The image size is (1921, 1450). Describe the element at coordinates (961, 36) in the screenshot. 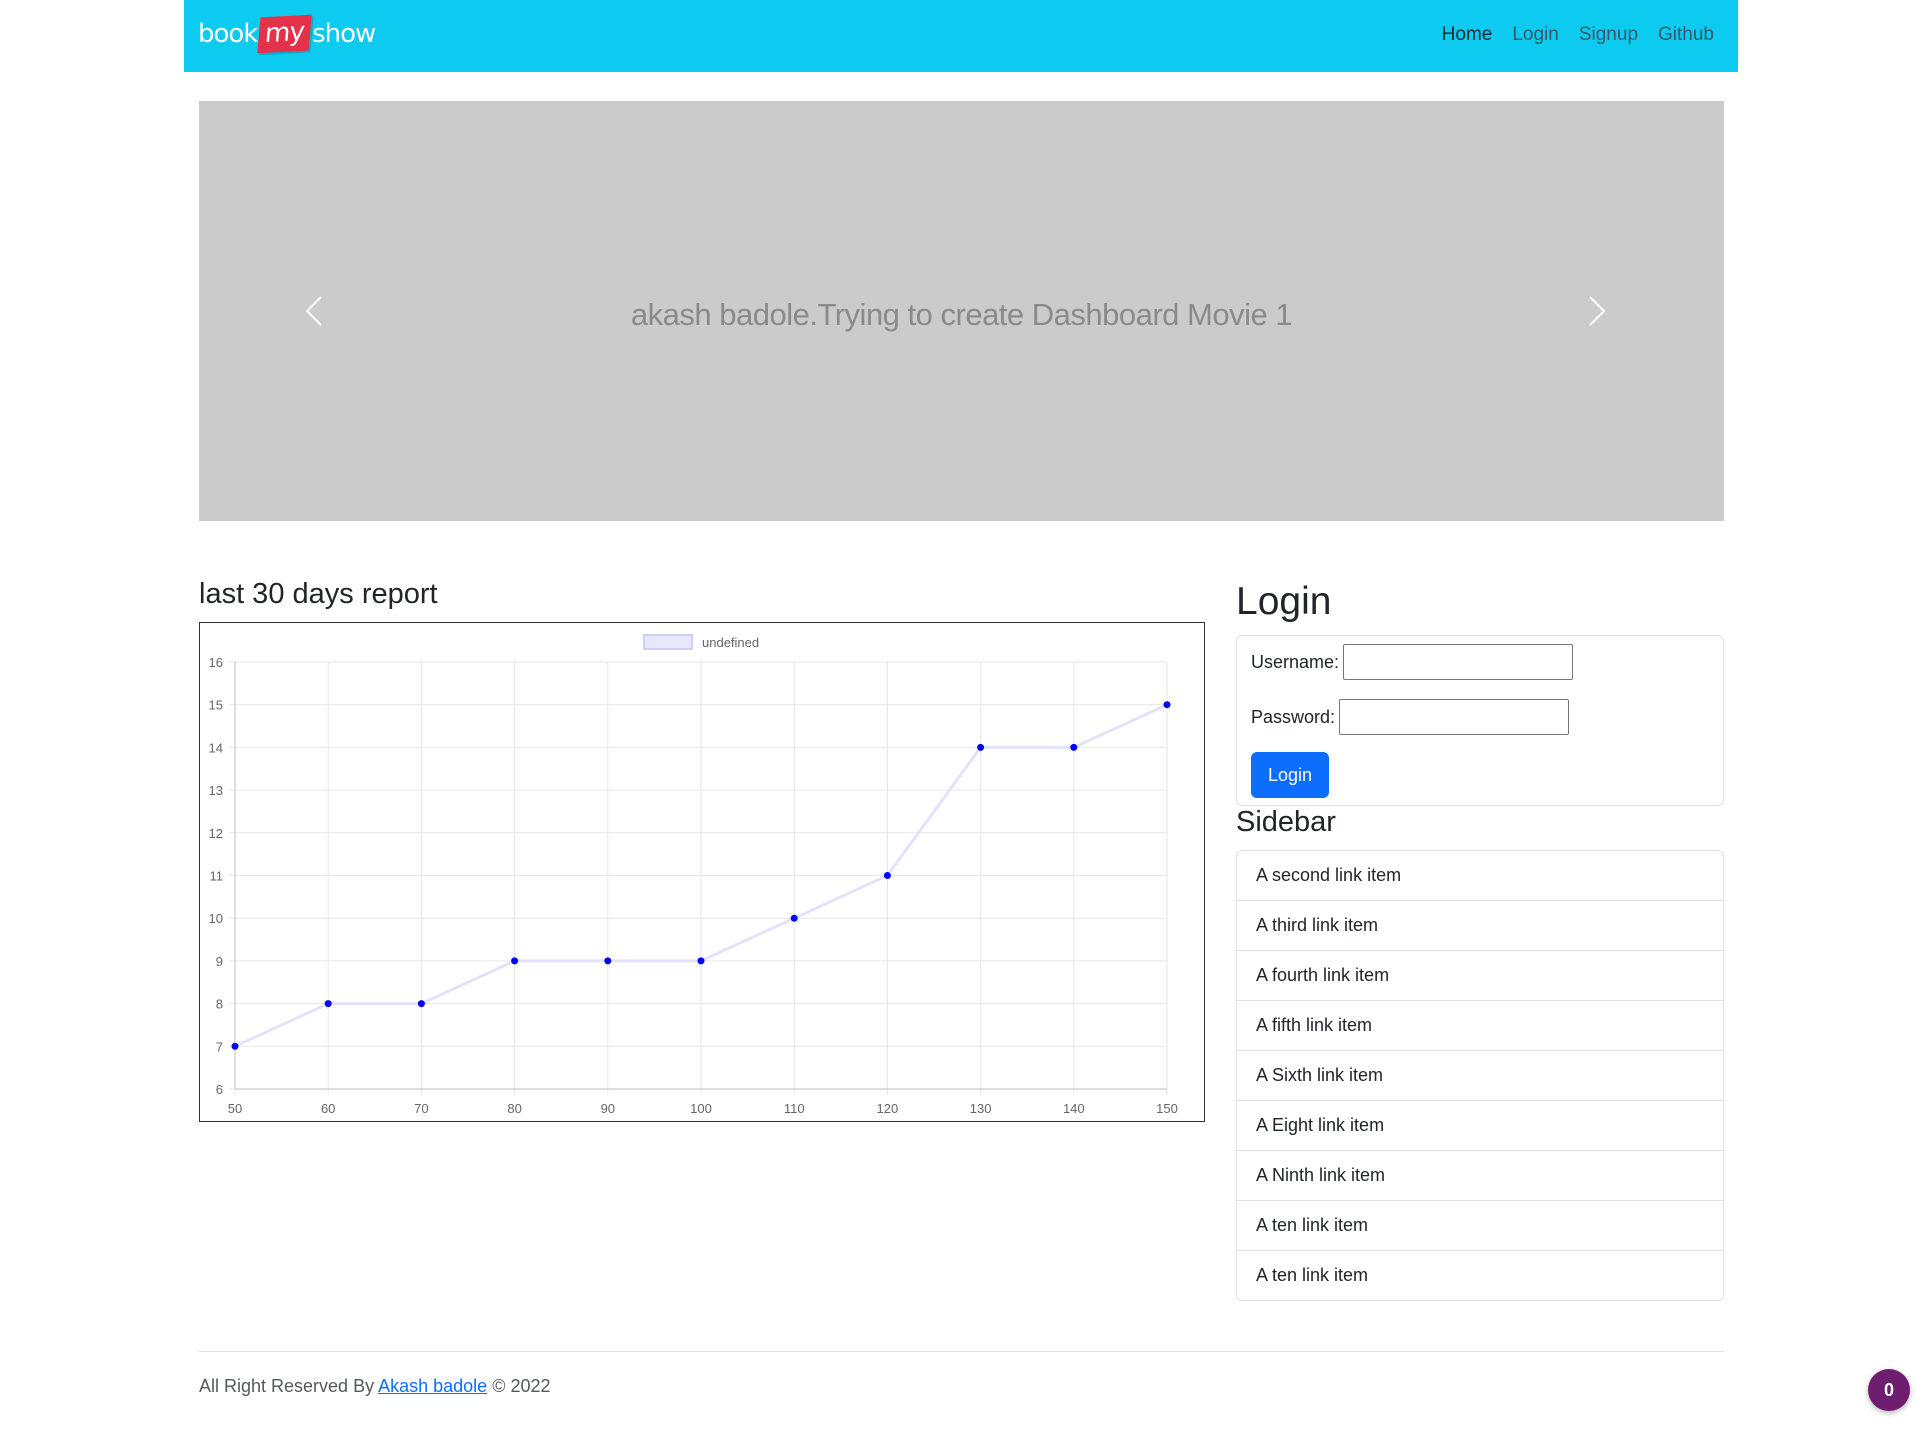

I see `navbar: book my show Home Login Signup Github` at that location.